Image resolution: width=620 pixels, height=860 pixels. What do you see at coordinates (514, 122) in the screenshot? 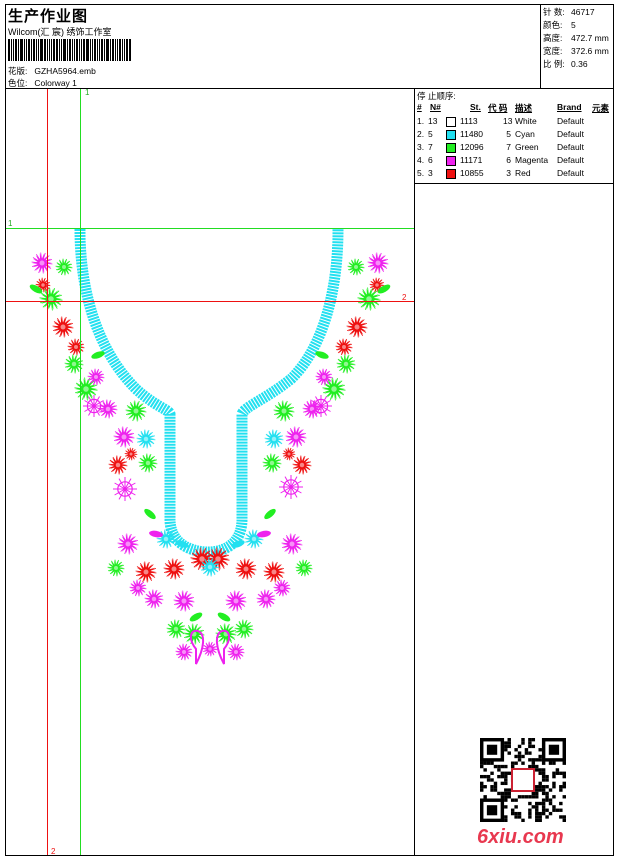
I see `table-row: 1. 13 1113 13 White Default` at bounding box center [514, 122].